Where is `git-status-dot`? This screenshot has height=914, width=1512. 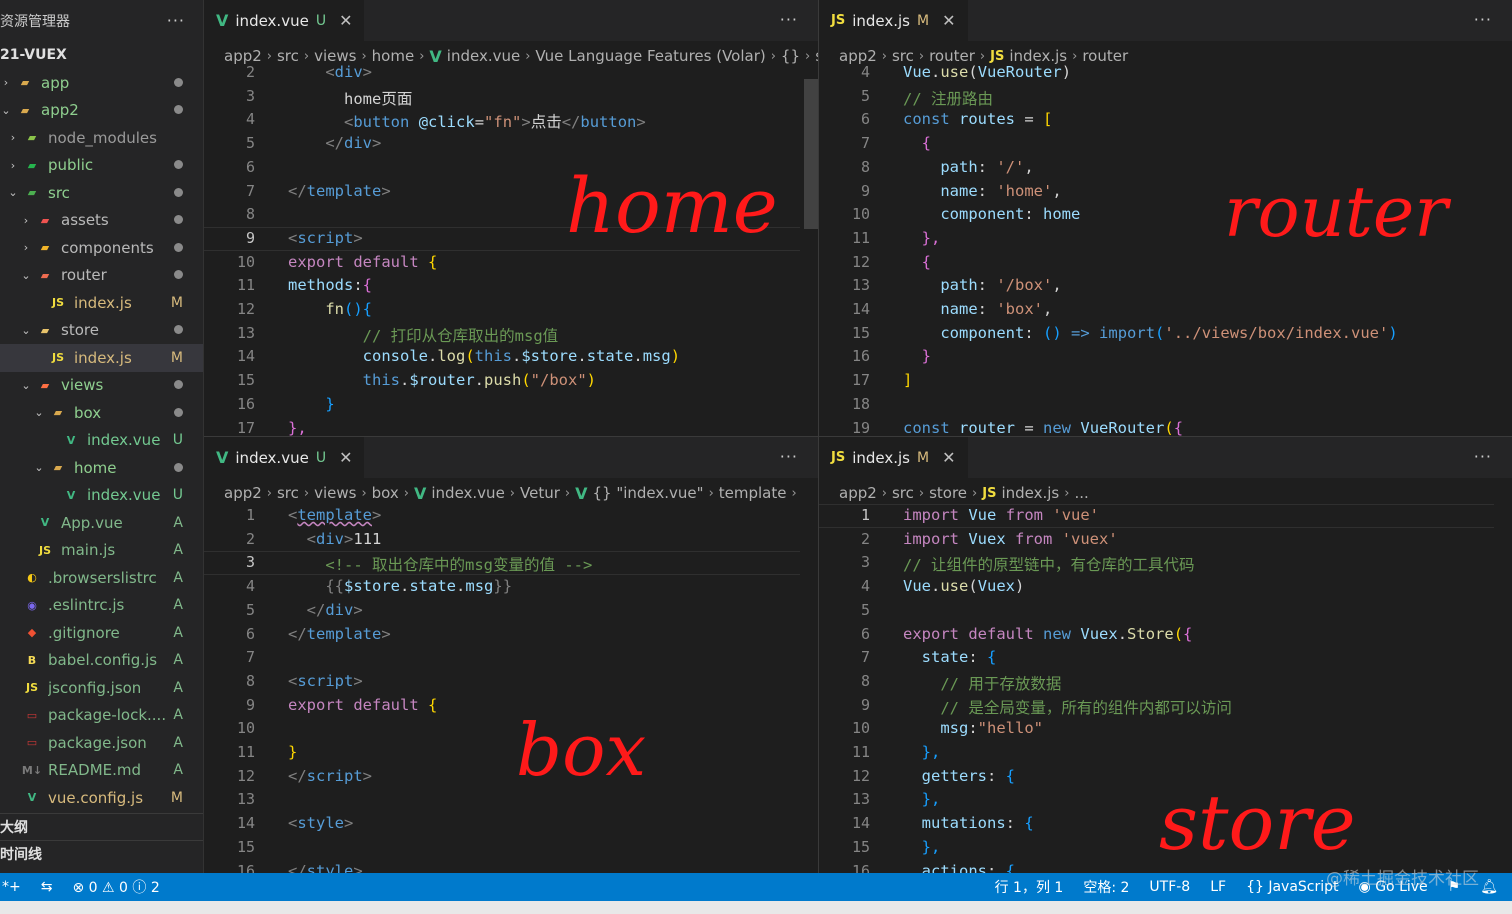
git-status-dot is located at coordinates (178, 413).